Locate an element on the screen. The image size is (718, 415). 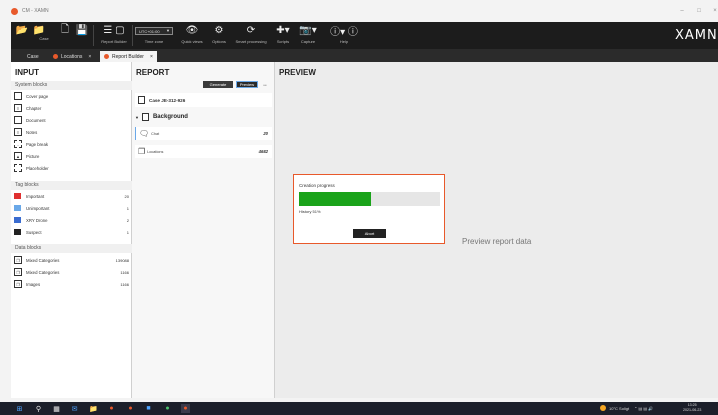
data-blocks-header: Data blocks is located at coordinates (71, 248).